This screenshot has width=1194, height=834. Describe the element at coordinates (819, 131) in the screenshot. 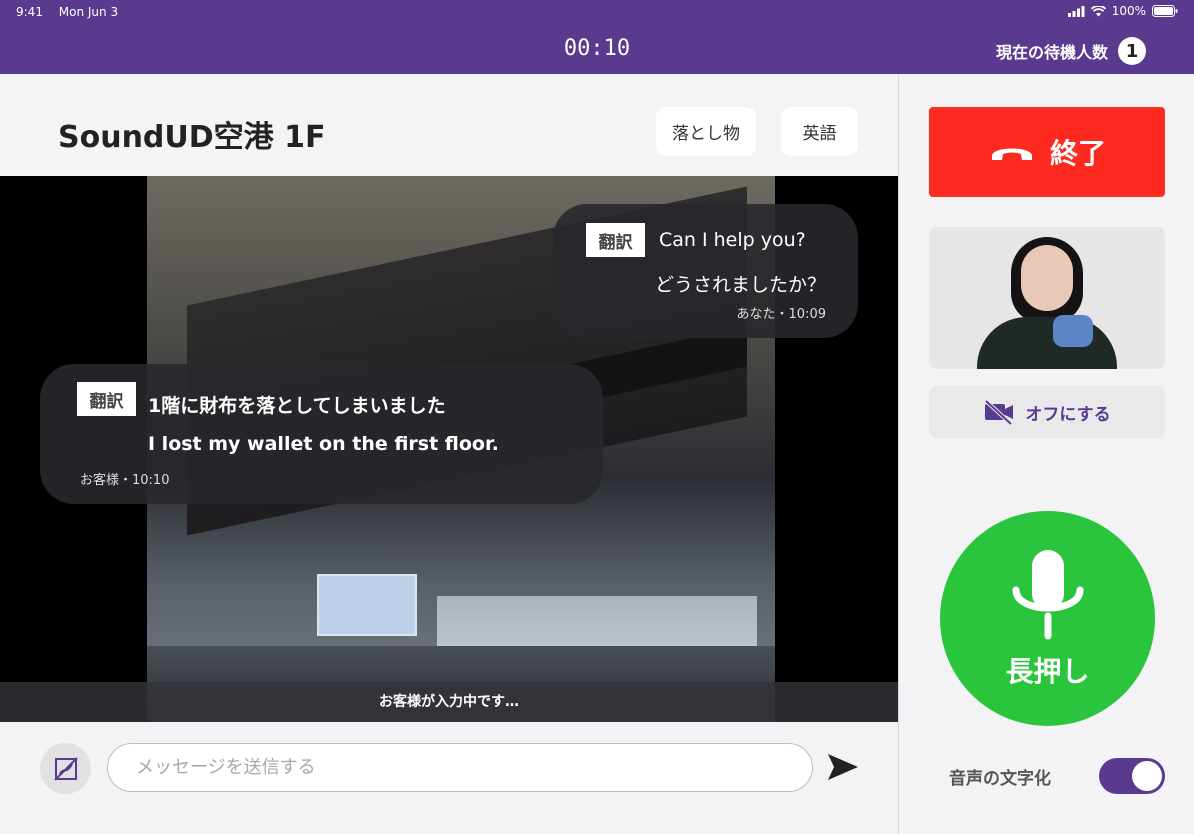

I see `language-chip: 英語` at that location.